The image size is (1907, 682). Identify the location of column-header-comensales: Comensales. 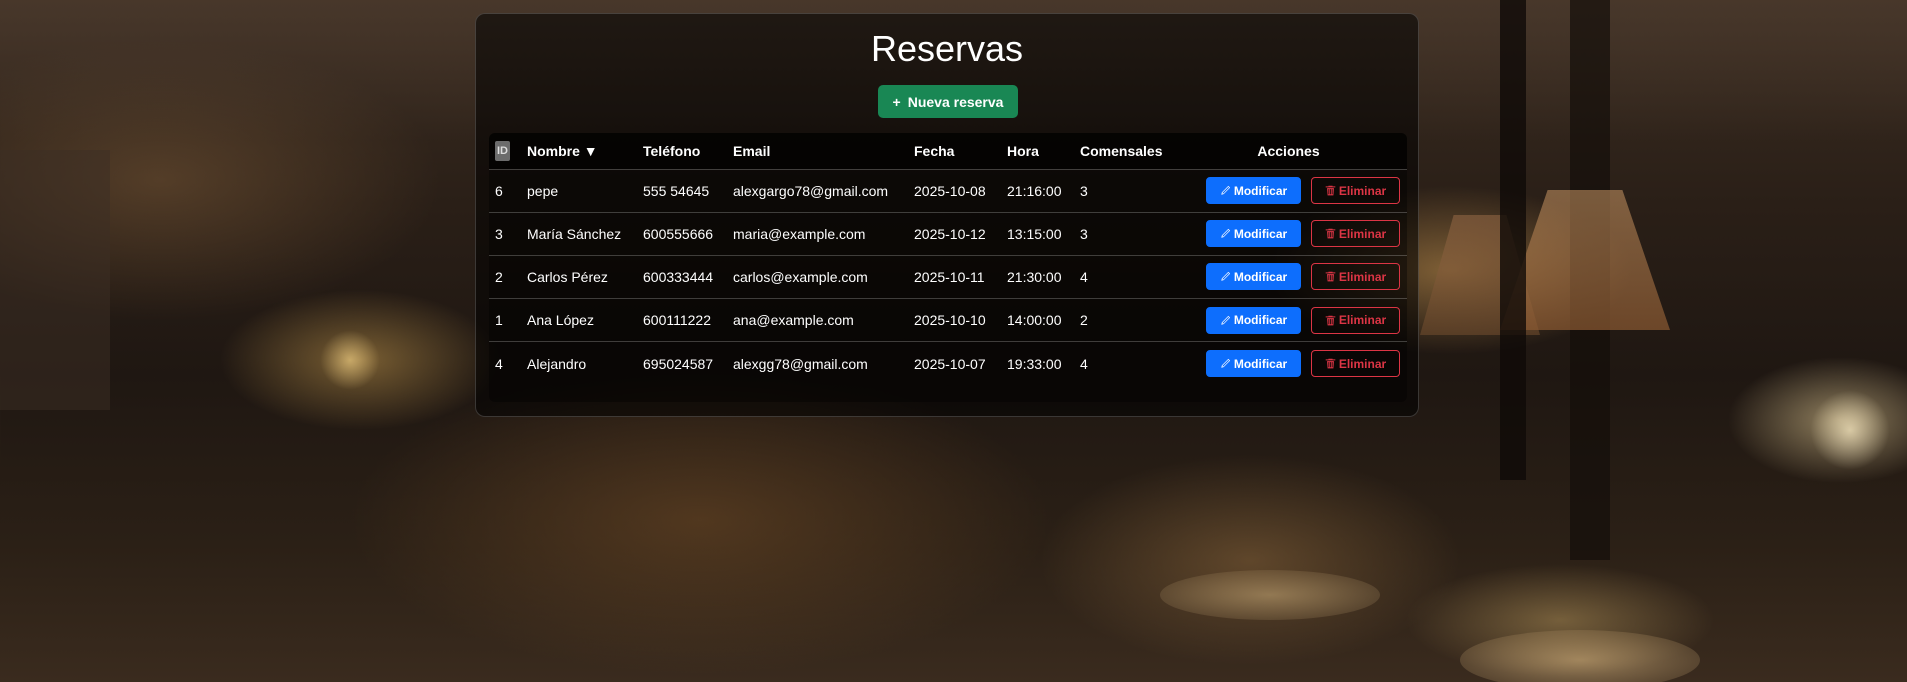
(1122, 151).